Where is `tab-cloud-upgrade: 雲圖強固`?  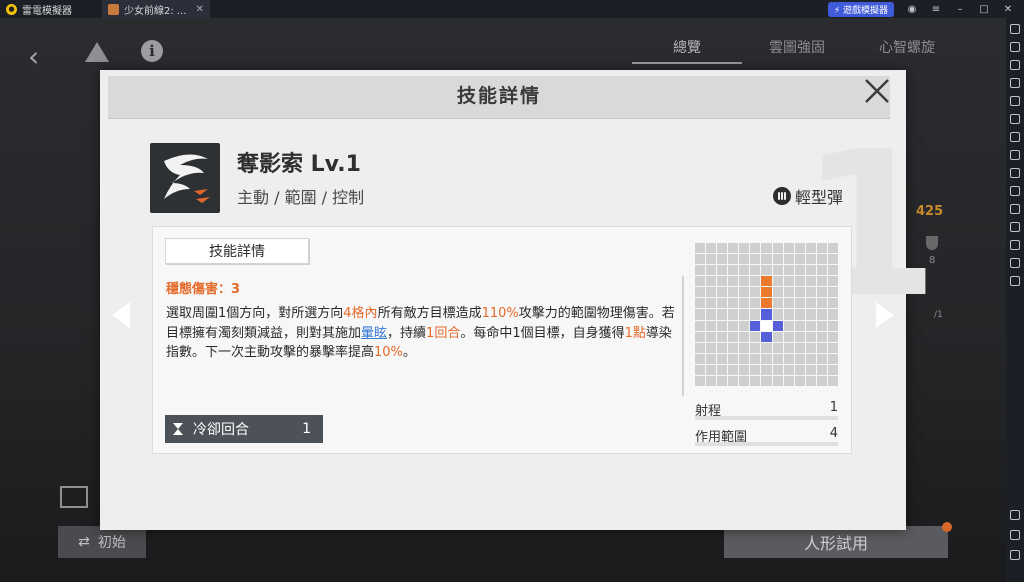 tab-cloud-upgrade: 雲圖強固 is located at coordinates (797, 48).